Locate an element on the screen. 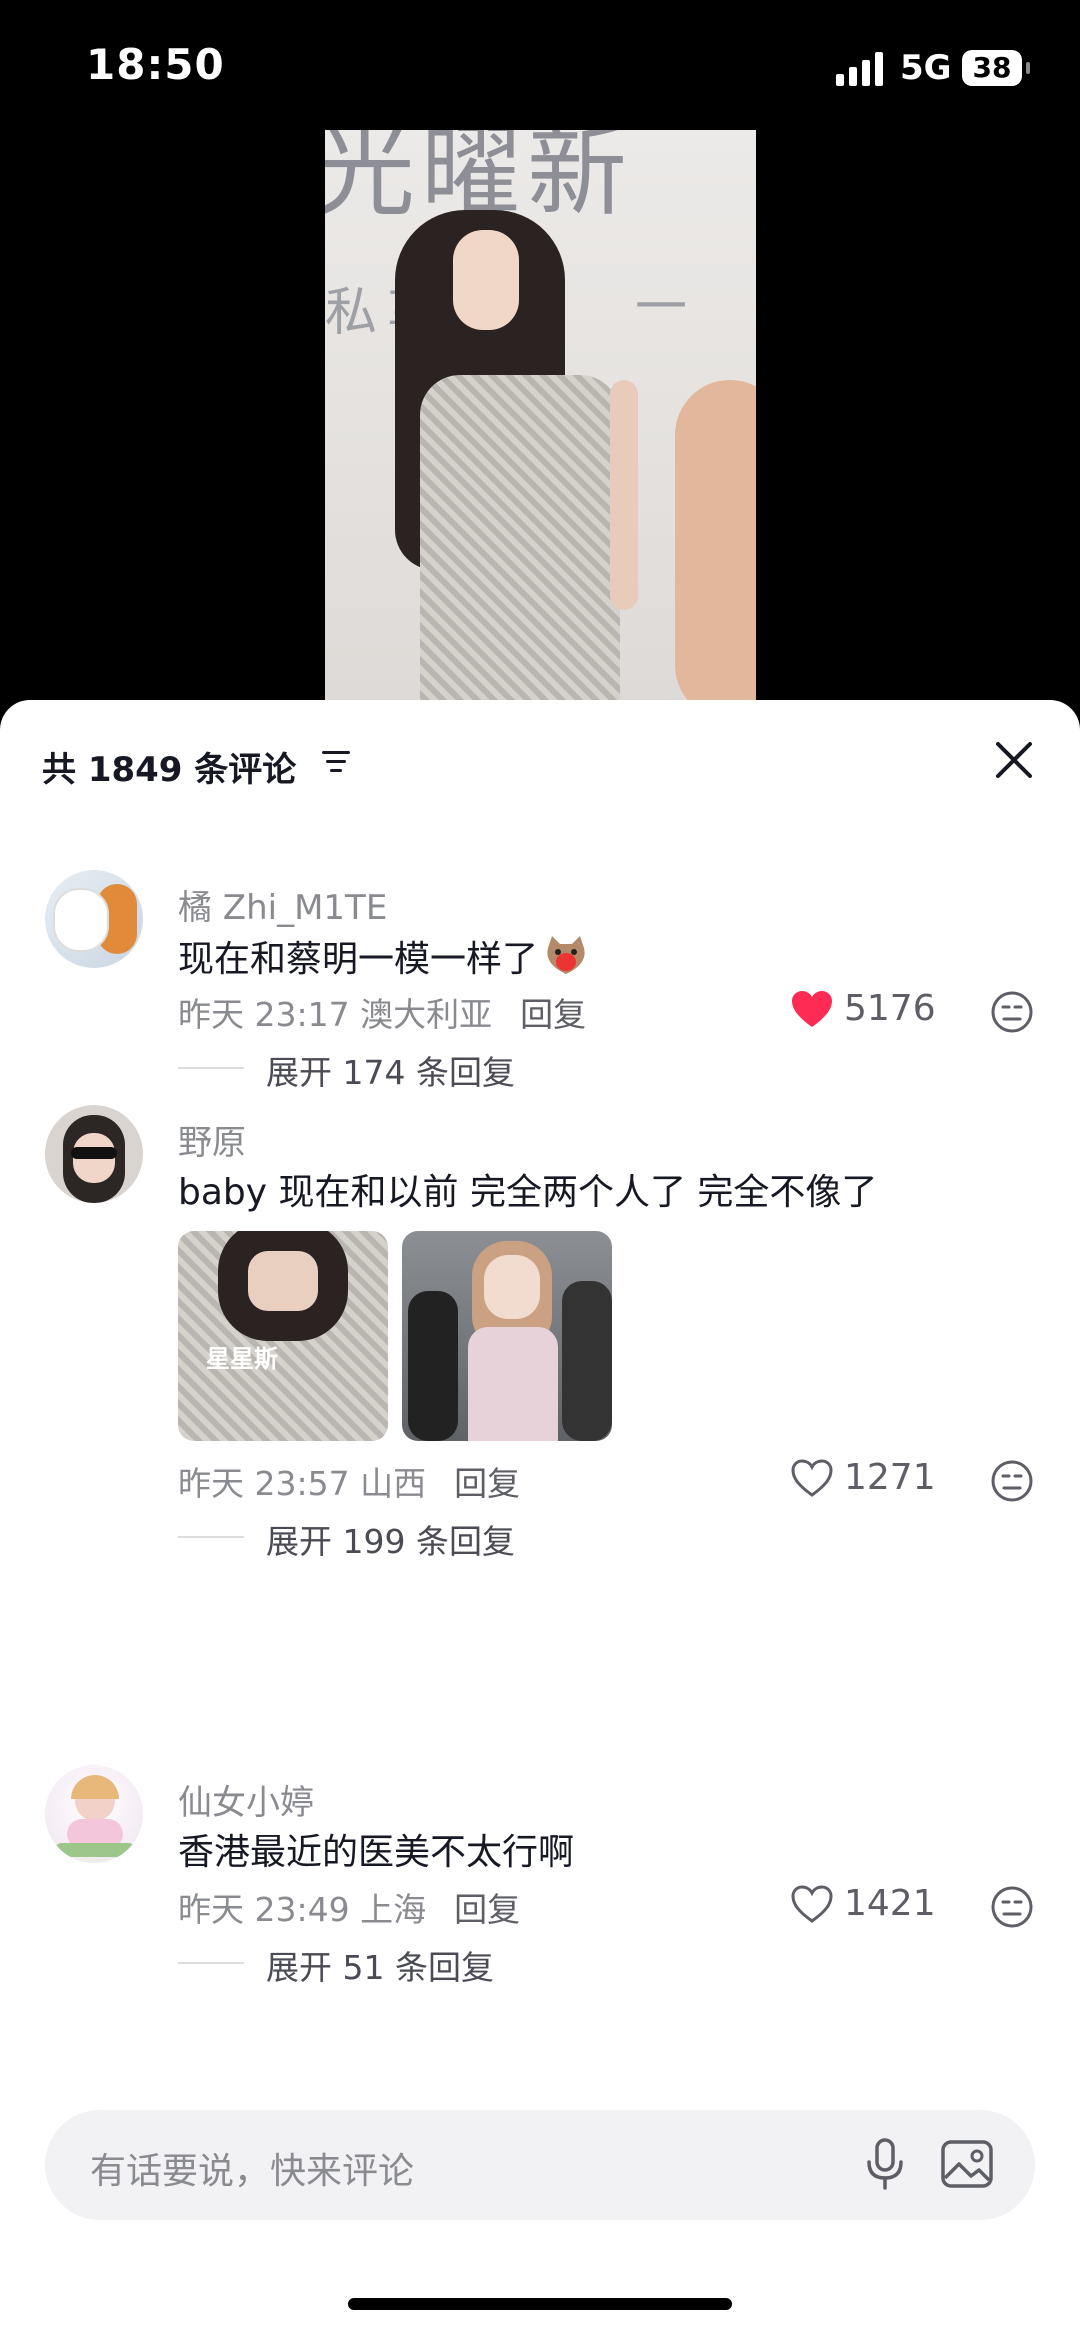 This screenshot has width=1080, height=2337. expand-replies-button: 展开 51 条回复 is located at coordinates (380, 1965).